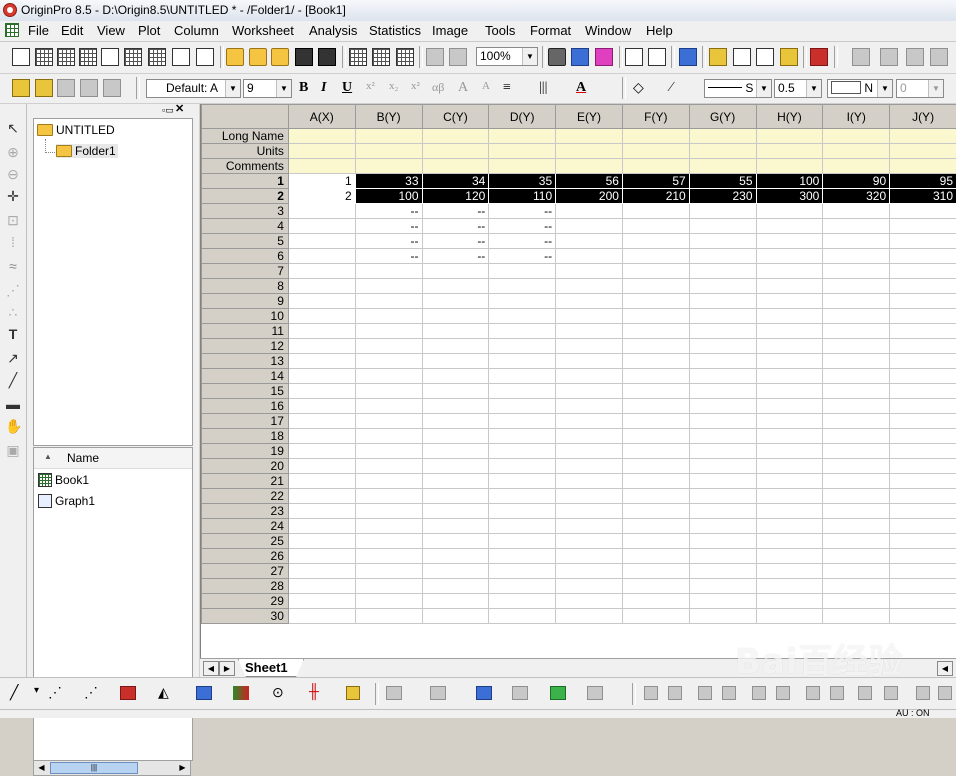  What do you see at coordinates (182, 768) in the screenshot?
I see `scroll-right-icon: ▶` at bounding box center [182, 768].